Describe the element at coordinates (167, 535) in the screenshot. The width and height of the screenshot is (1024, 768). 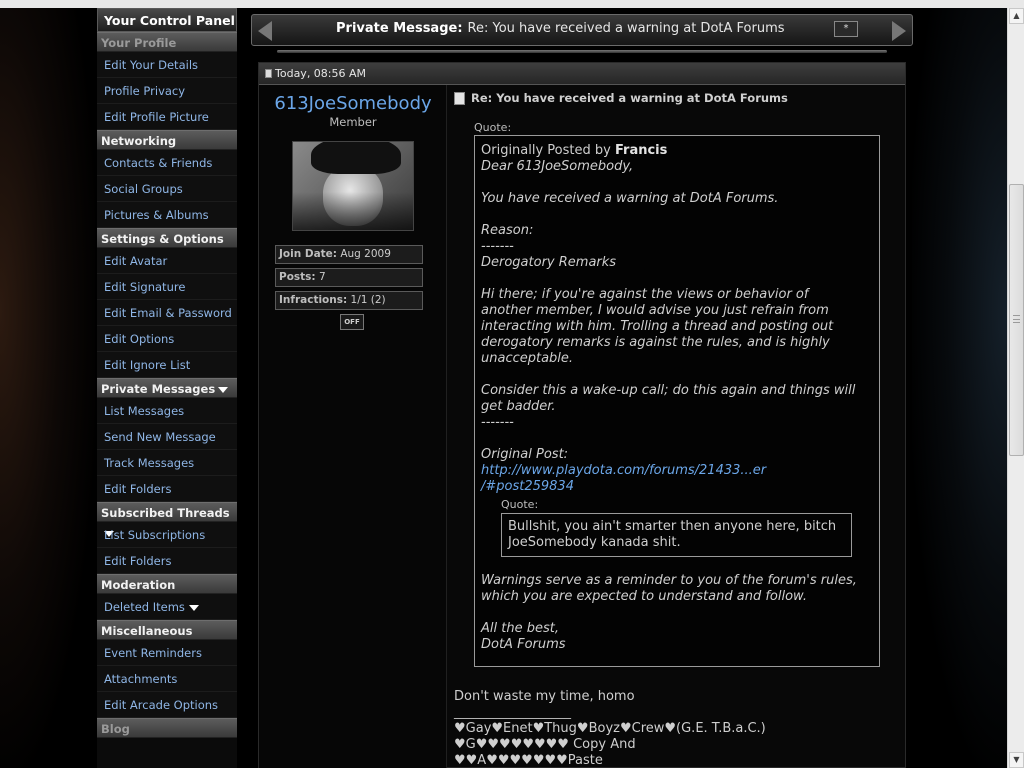
I see `link-list-subscriptions: List Subscriptions` at that location.